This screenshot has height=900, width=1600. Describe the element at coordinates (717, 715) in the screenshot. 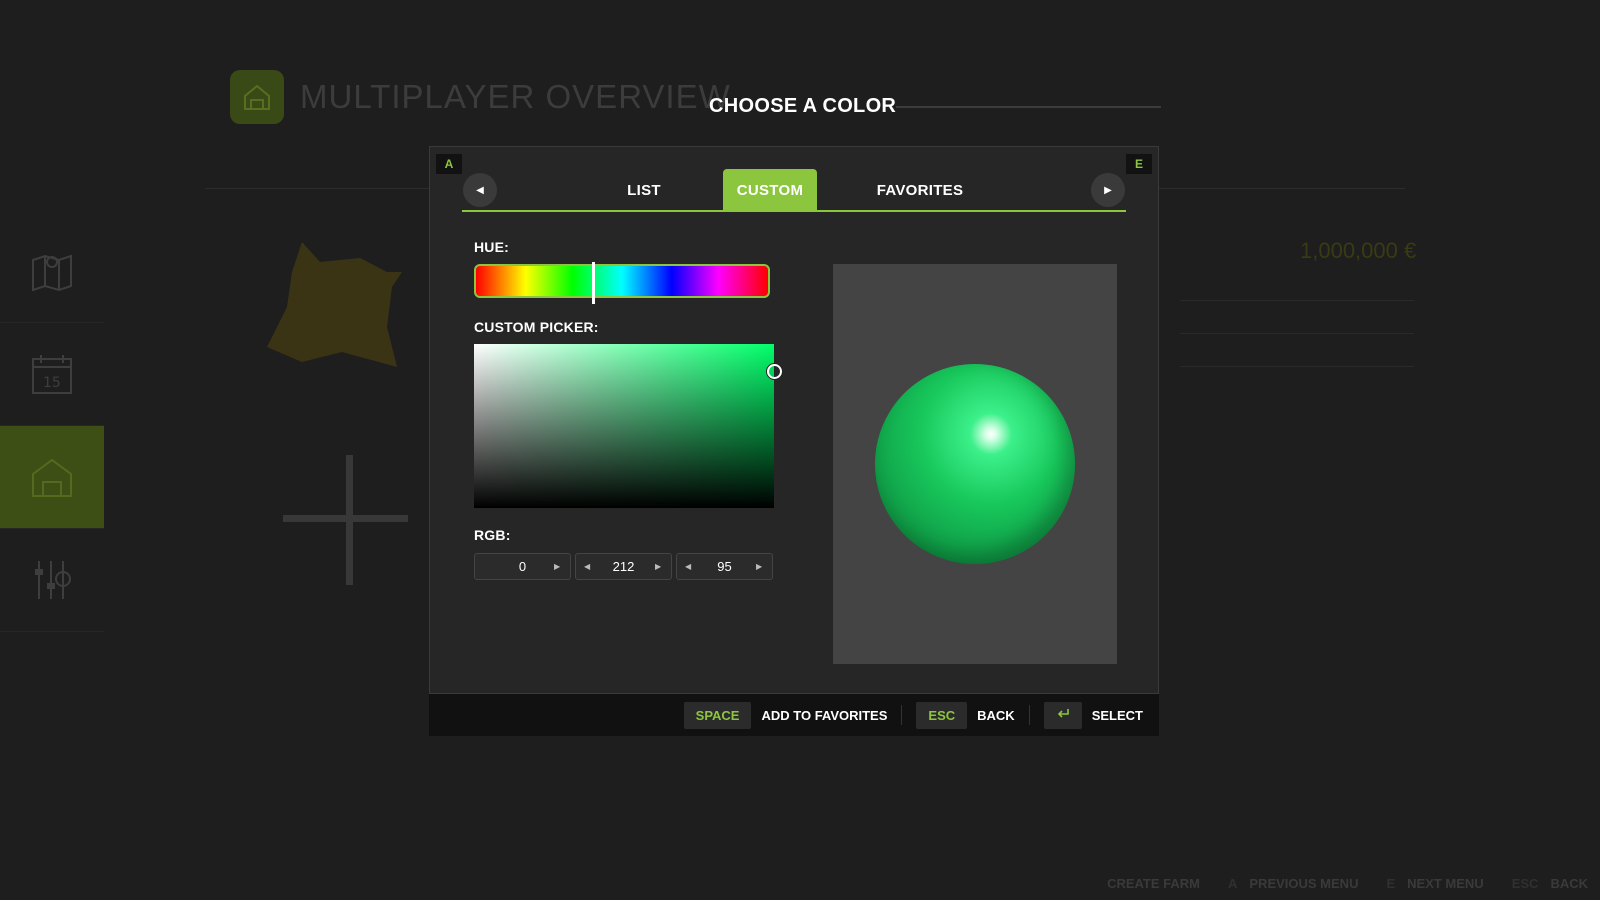

I see `space-key-badge: SPACE` at that location.